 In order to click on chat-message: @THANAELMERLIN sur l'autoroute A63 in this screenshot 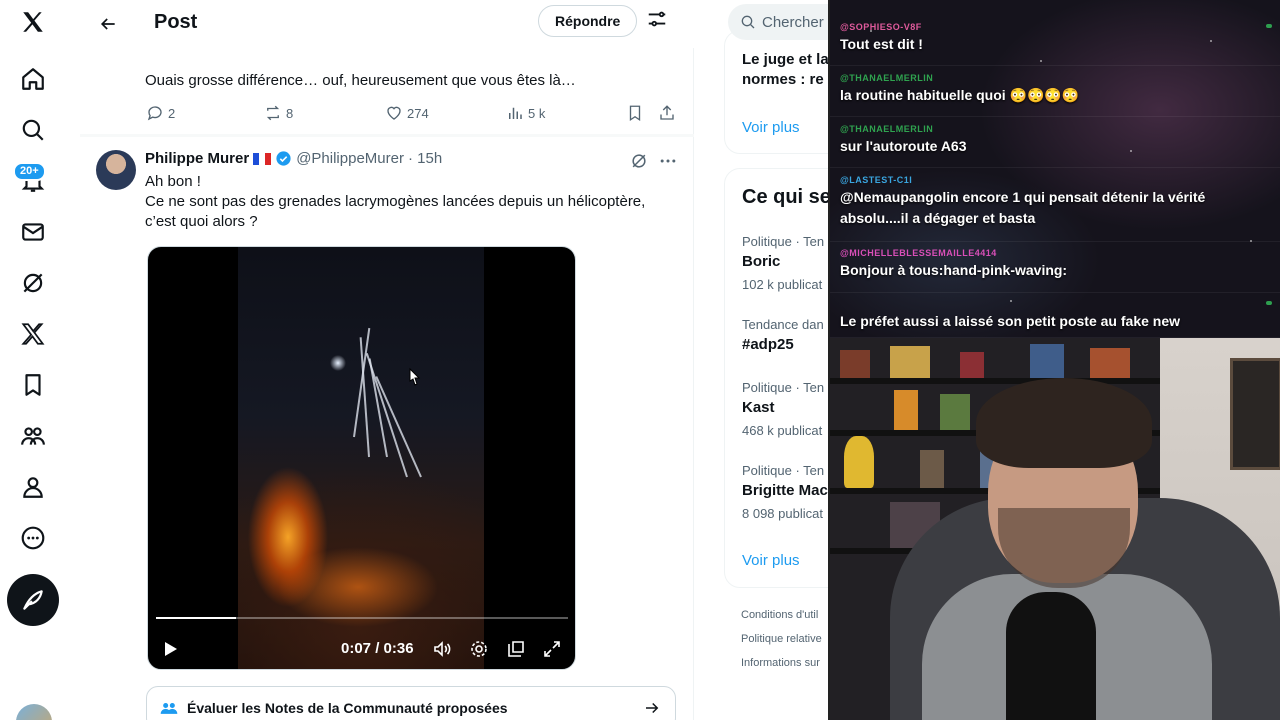, I will do `click(1055, 142)`.